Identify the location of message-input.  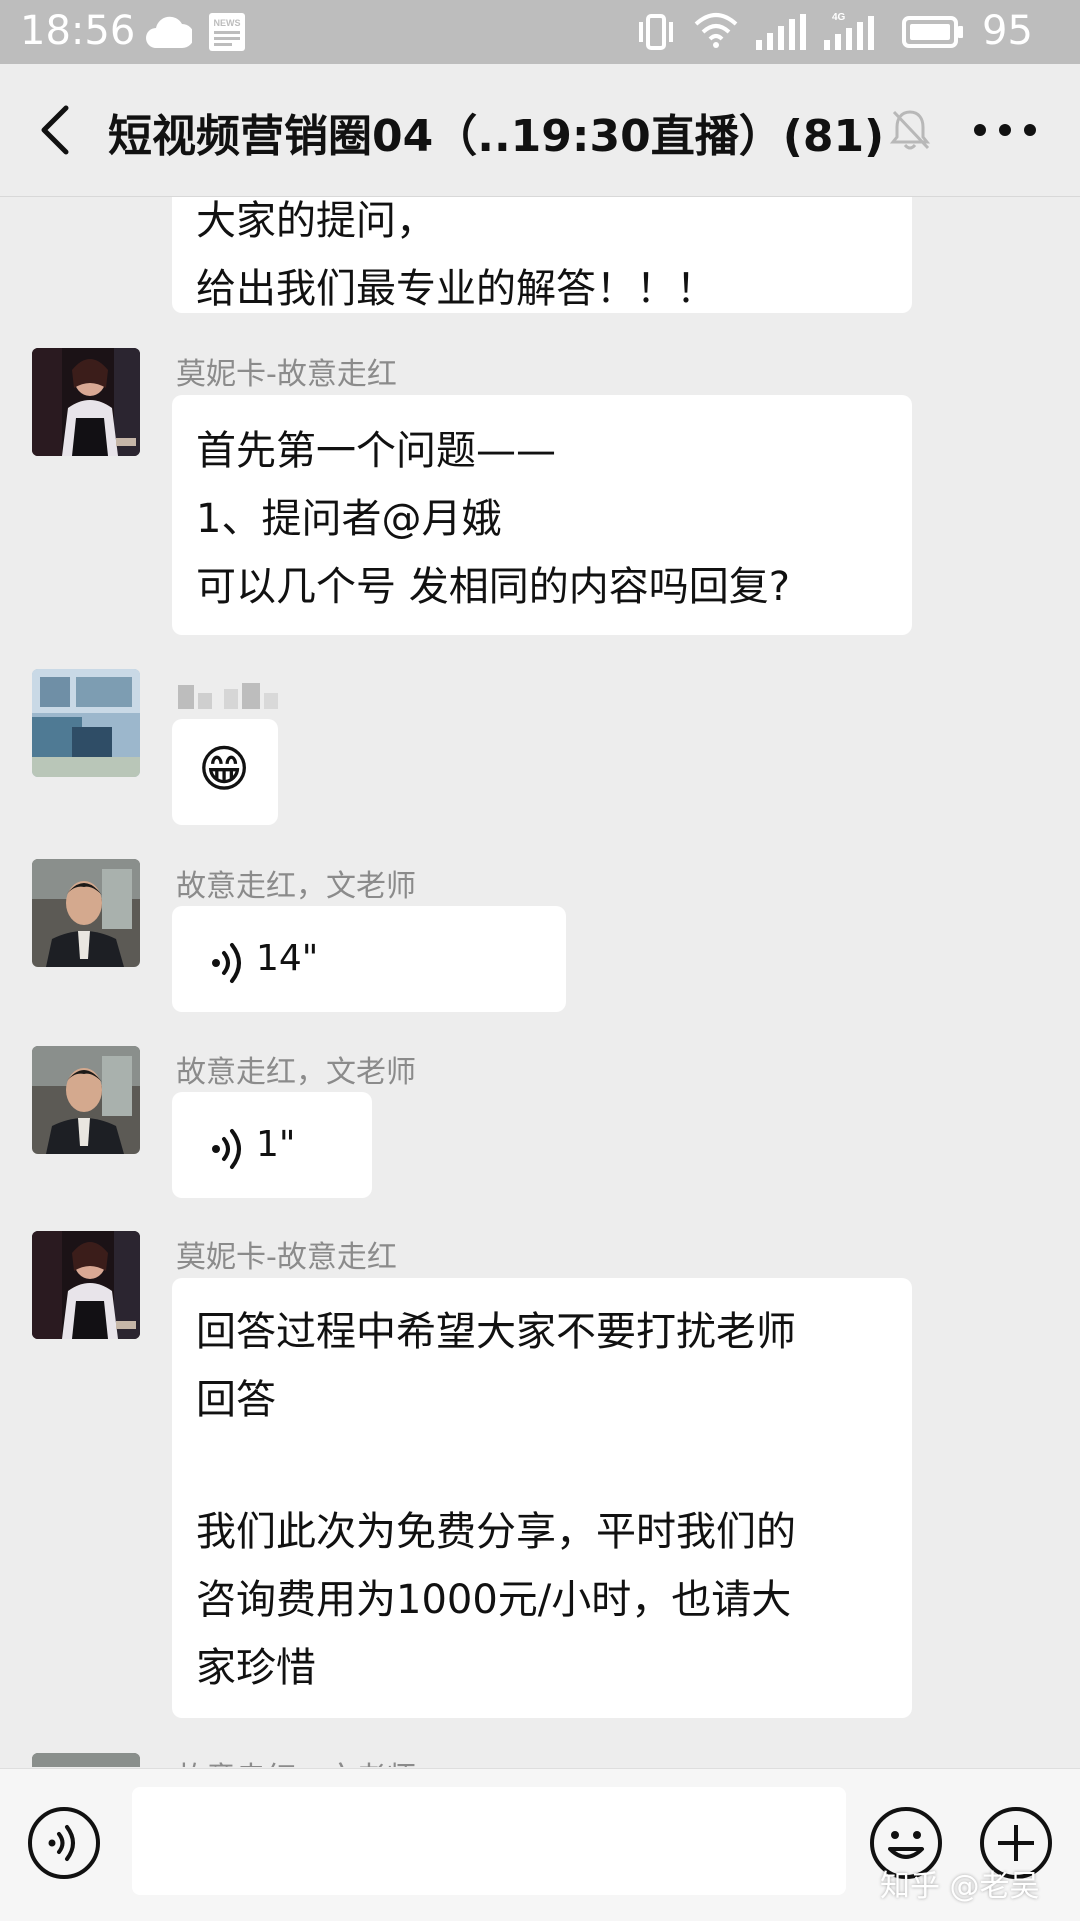
(489, 1841).